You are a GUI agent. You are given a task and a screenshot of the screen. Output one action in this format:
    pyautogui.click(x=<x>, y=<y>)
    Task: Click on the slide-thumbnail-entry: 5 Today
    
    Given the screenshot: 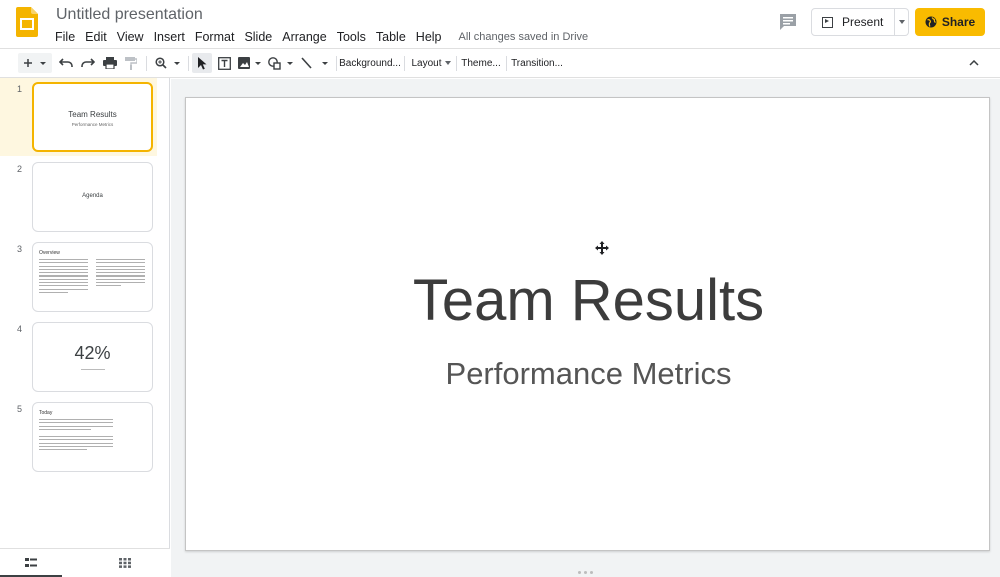 What is the action you would take?
    pyautogui.click(x=78, y=437)
    